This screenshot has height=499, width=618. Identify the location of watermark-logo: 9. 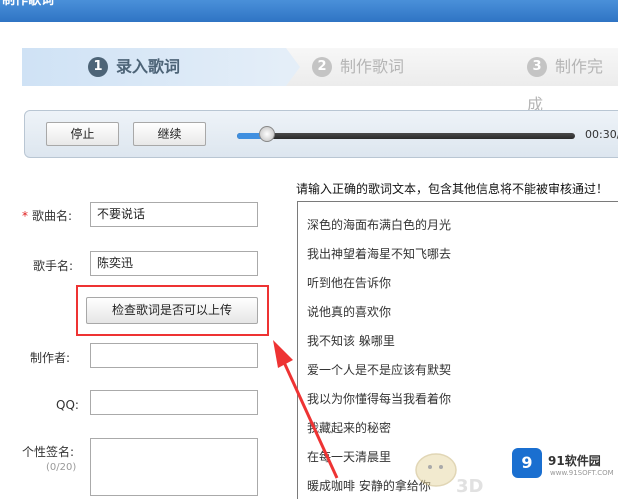
(527, 463).